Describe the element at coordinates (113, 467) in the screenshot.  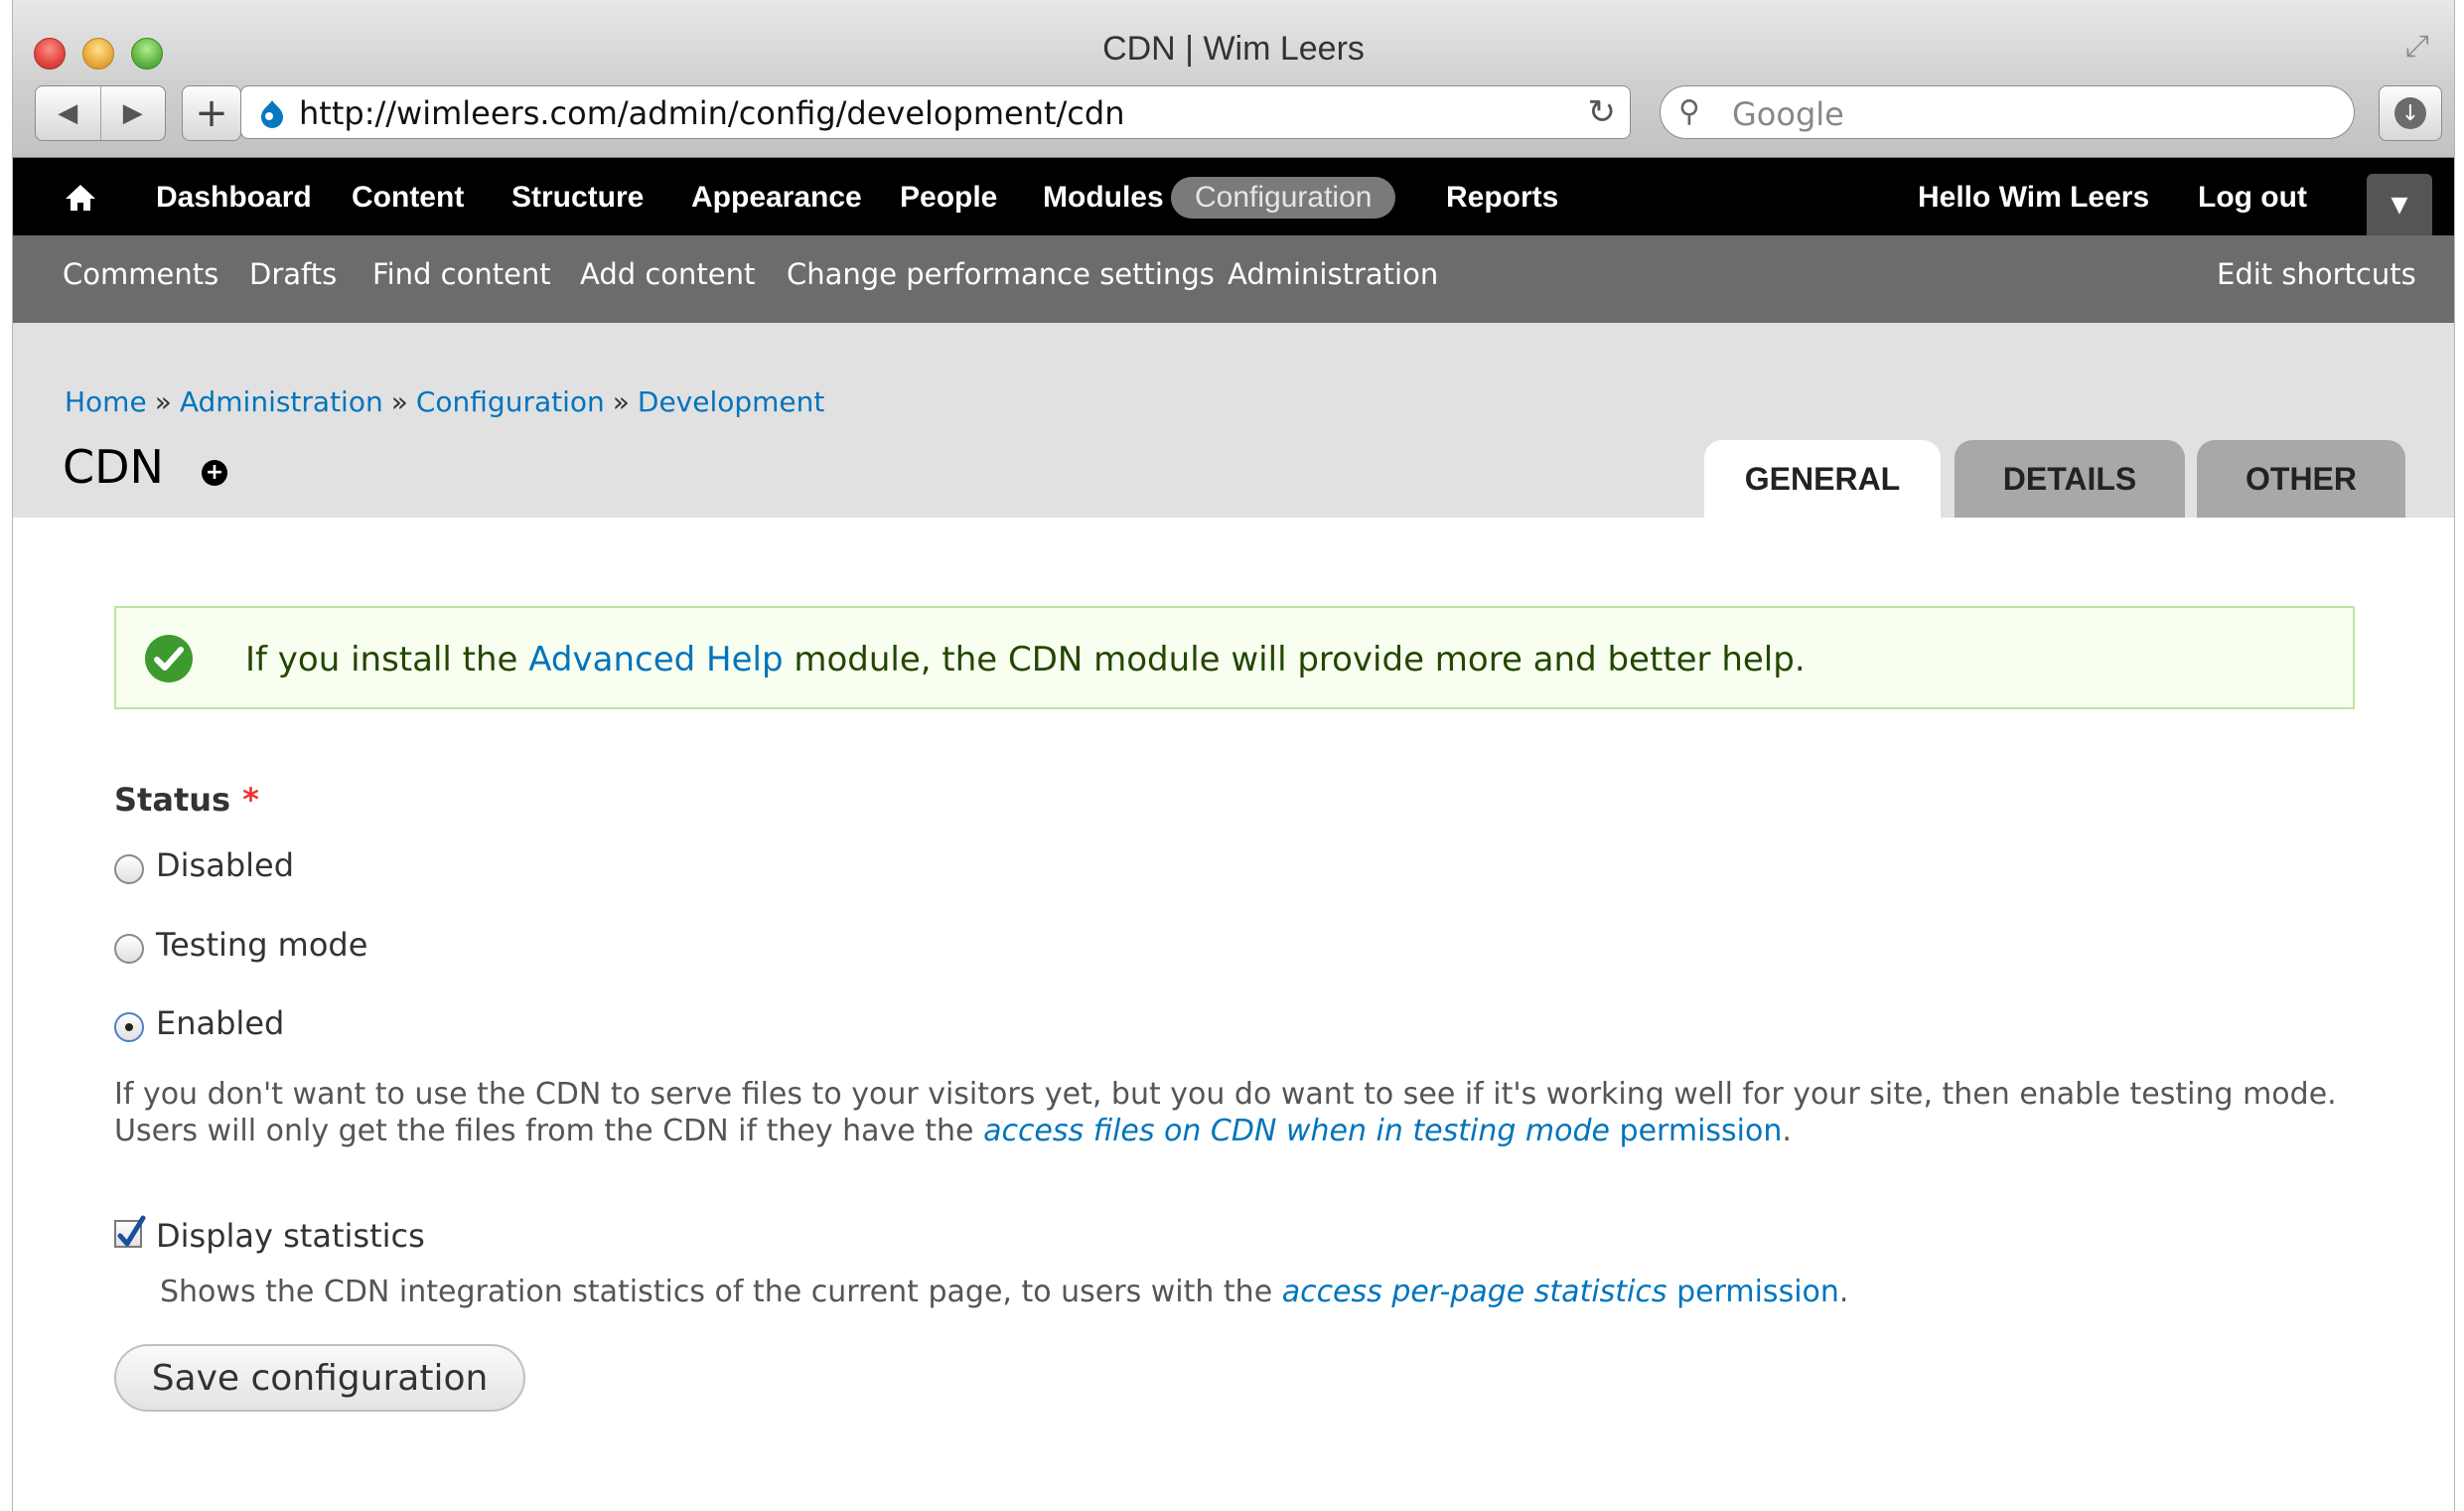
I see `page-title: CDN` at that location.